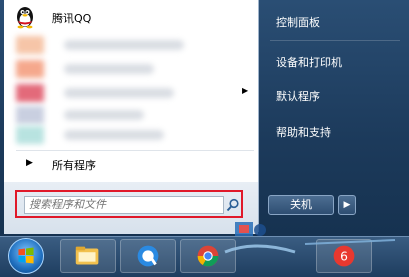  What do you see at coordinates (129, 204) in the screenshot?
I see `search-highlight-box` at bounding box center [129, 204].